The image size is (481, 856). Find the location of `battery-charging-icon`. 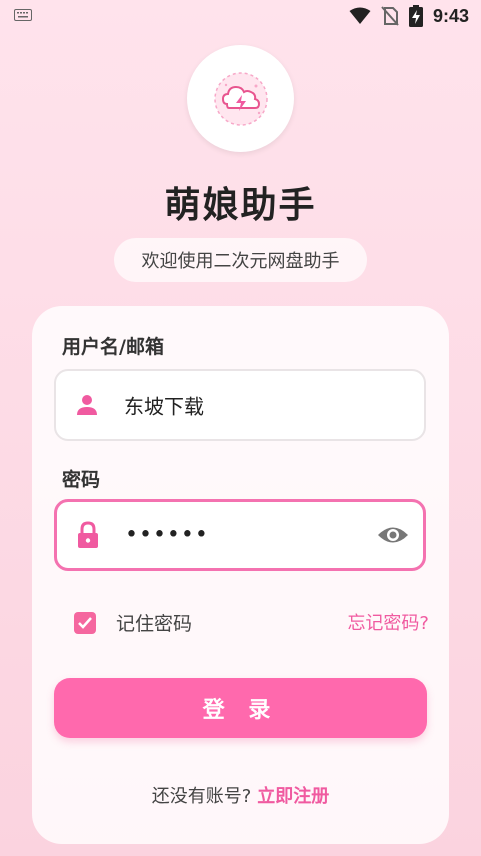

battery-charging-icon is located at coordinates (415, 16).